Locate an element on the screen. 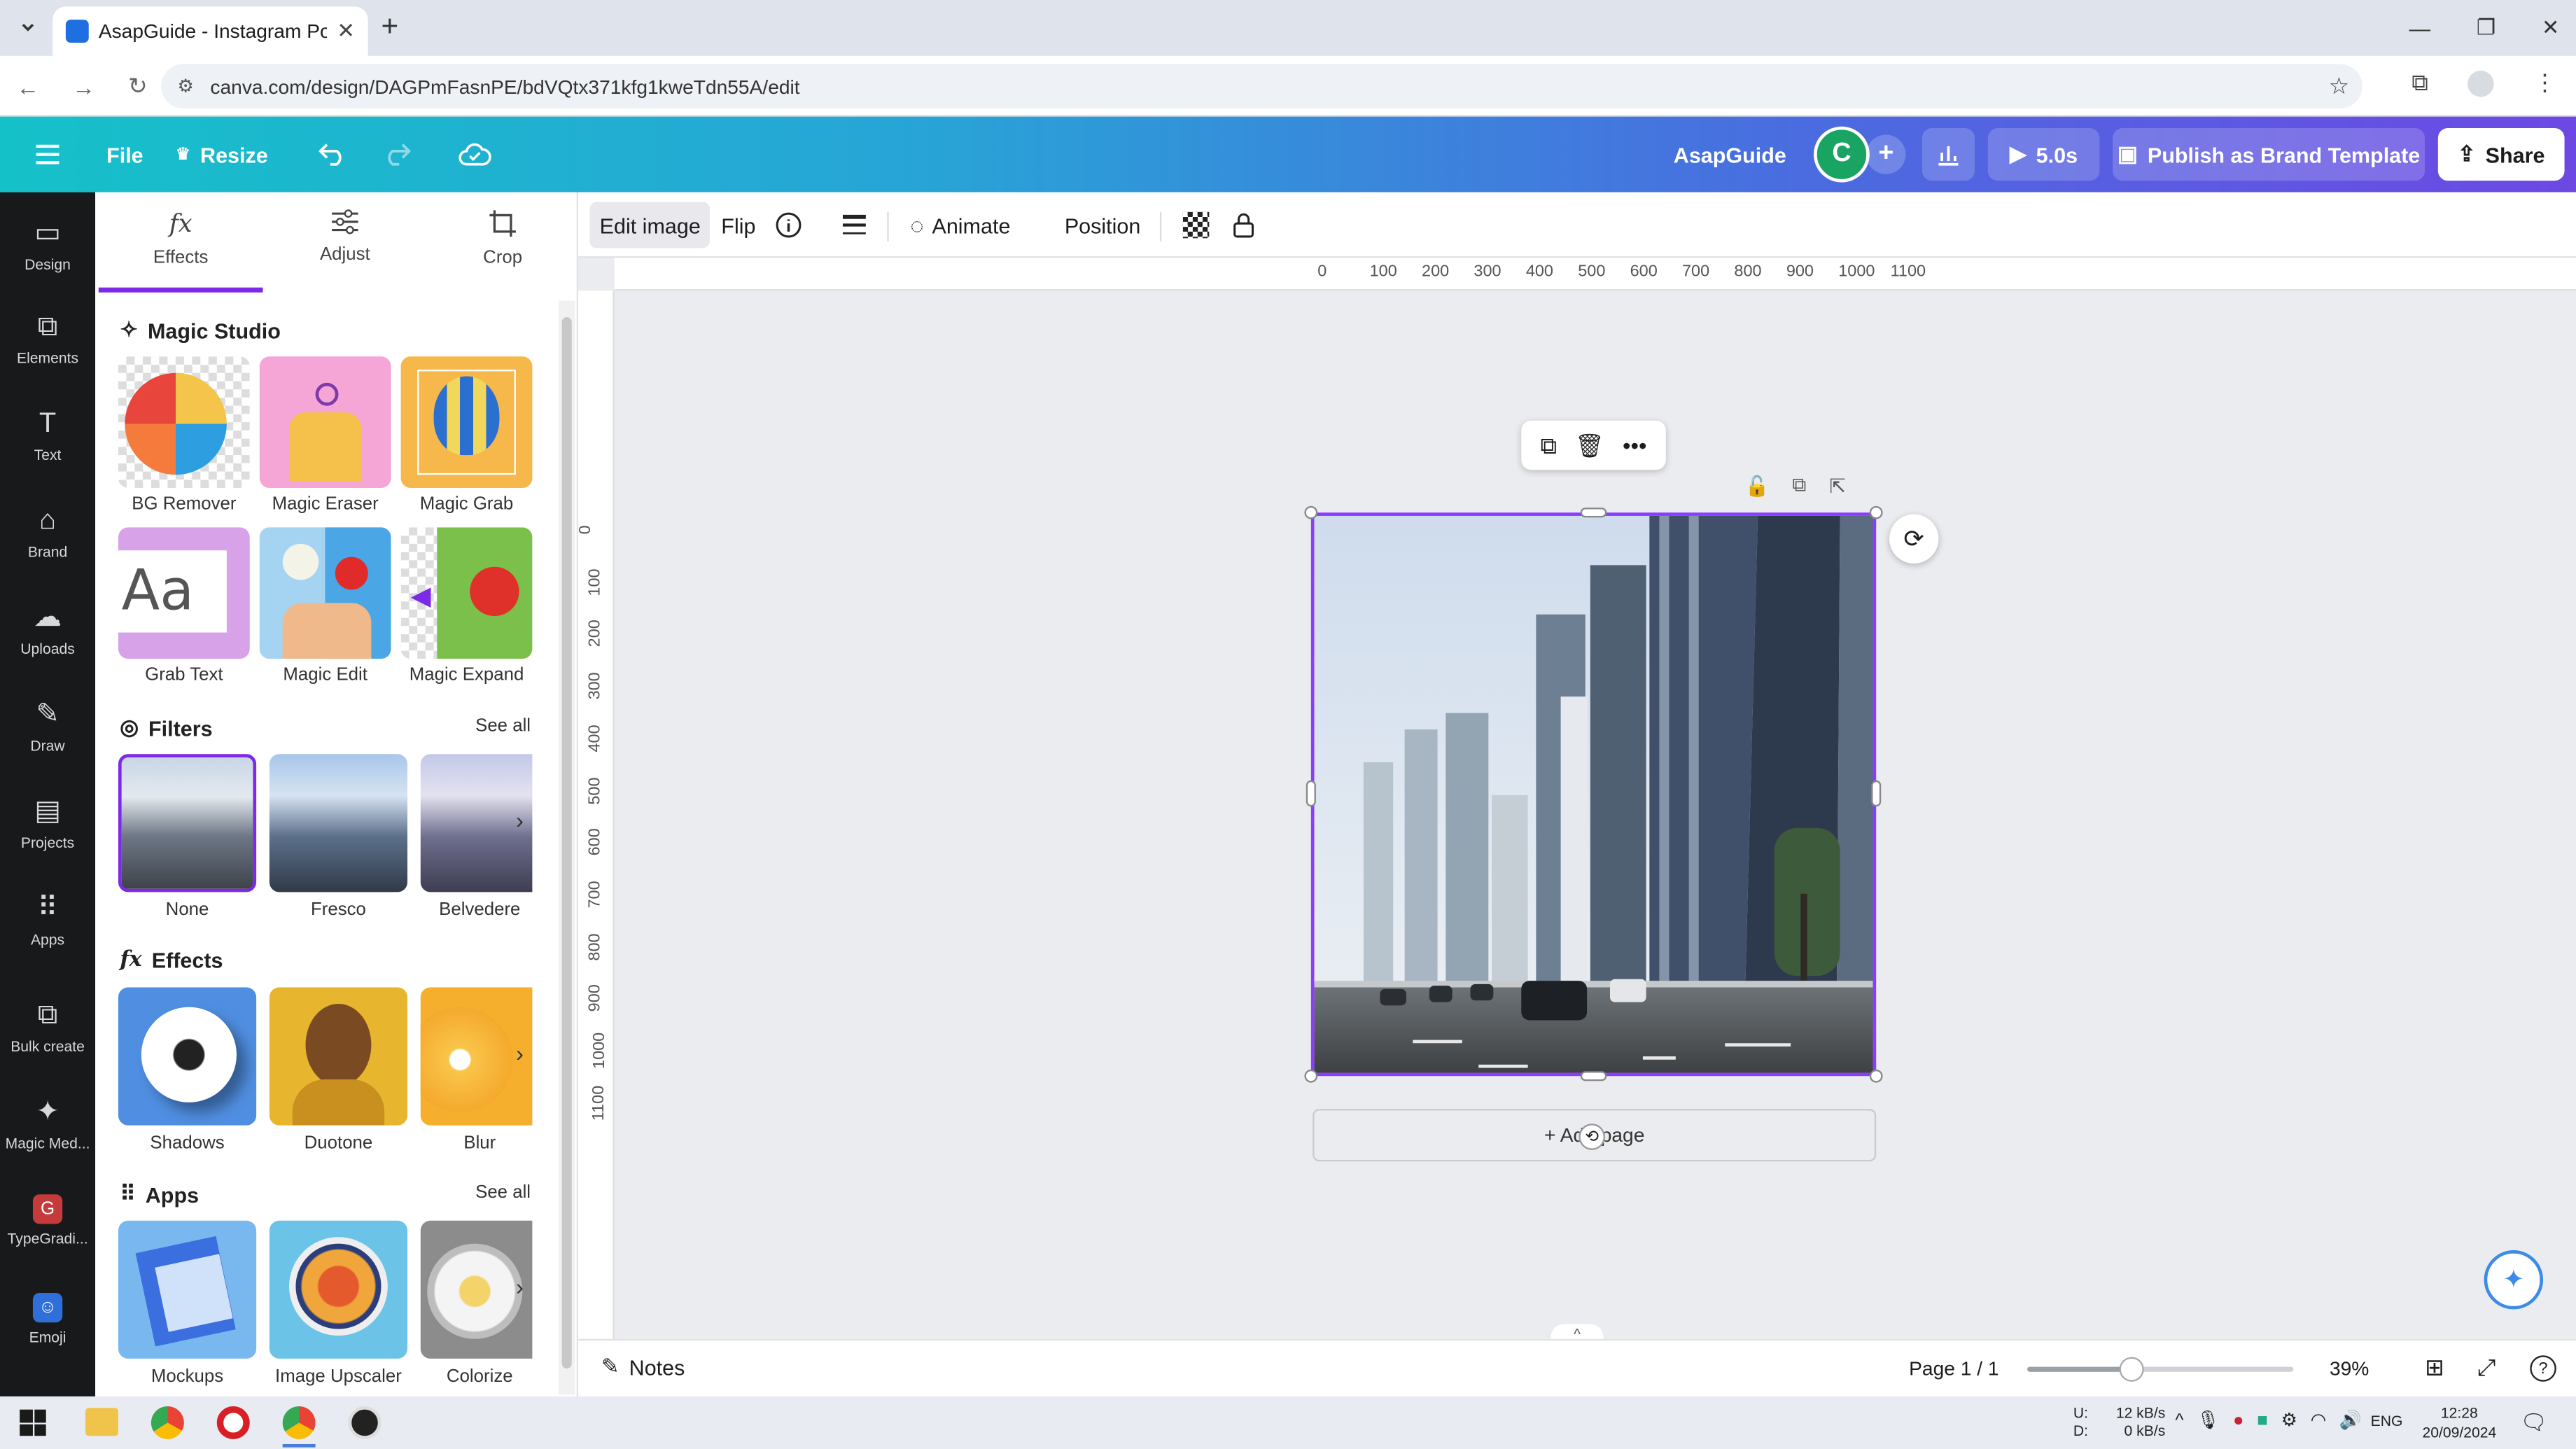 Image resolution: width=2576 pixels, height=1449 pixels. new-tab-icon: + is located at coordinates (389, 27).